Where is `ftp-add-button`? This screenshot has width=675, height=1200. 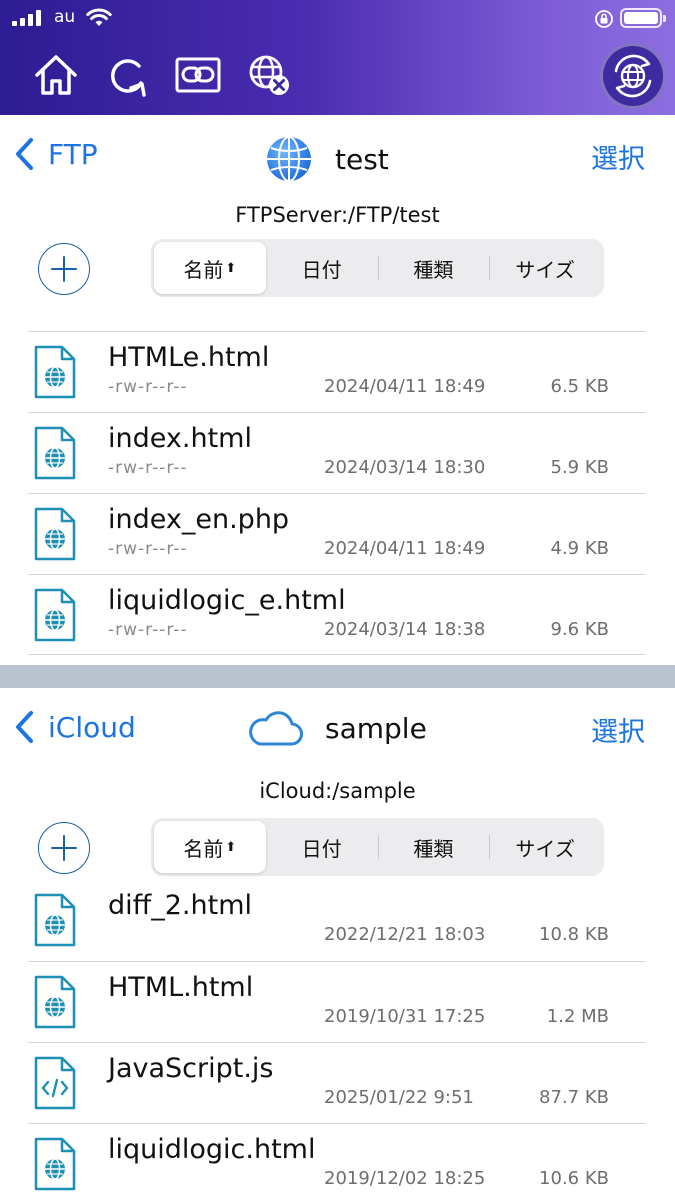 ftp-add-button is located at coordinates (64, 269).